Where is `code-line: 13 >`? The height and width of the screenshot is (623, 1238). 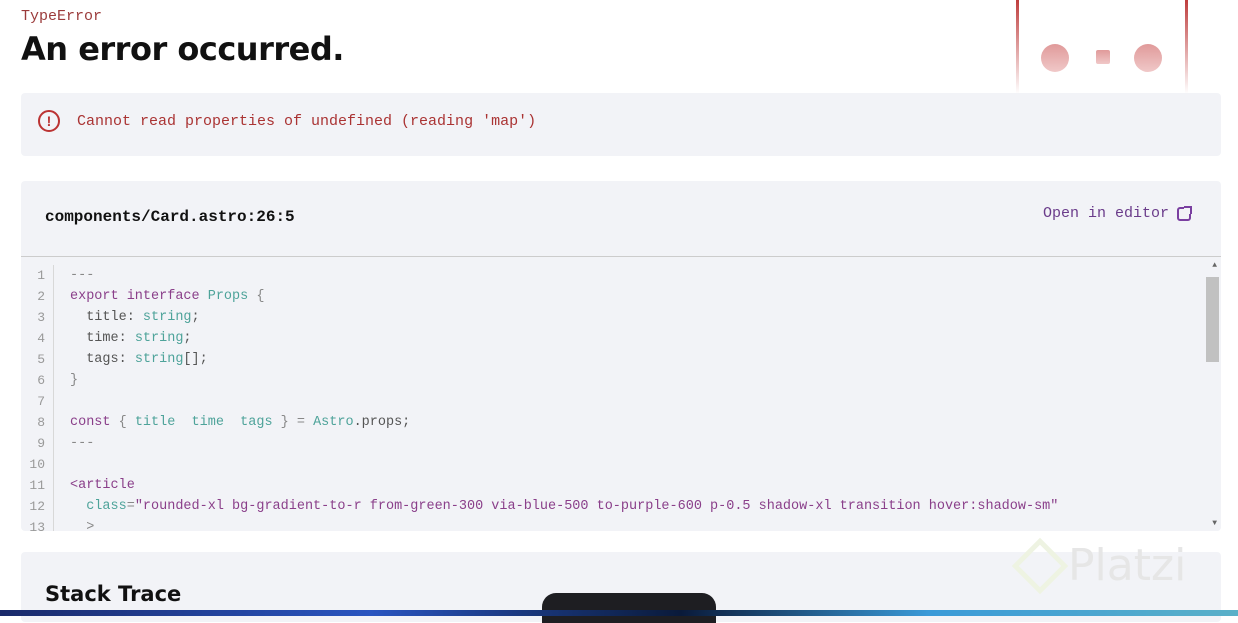
code-line: 13 > is located at coordinates (621, 524).